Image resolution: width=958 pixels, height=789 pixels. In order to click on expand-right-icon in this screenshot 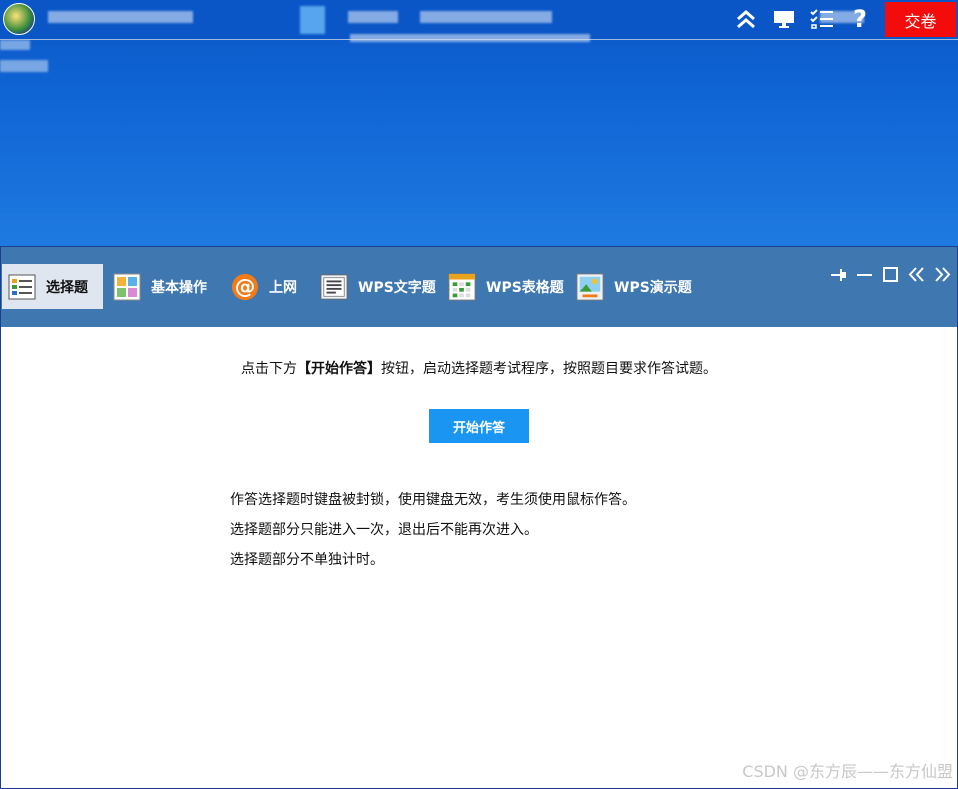, I will do `click(942, 274)`.